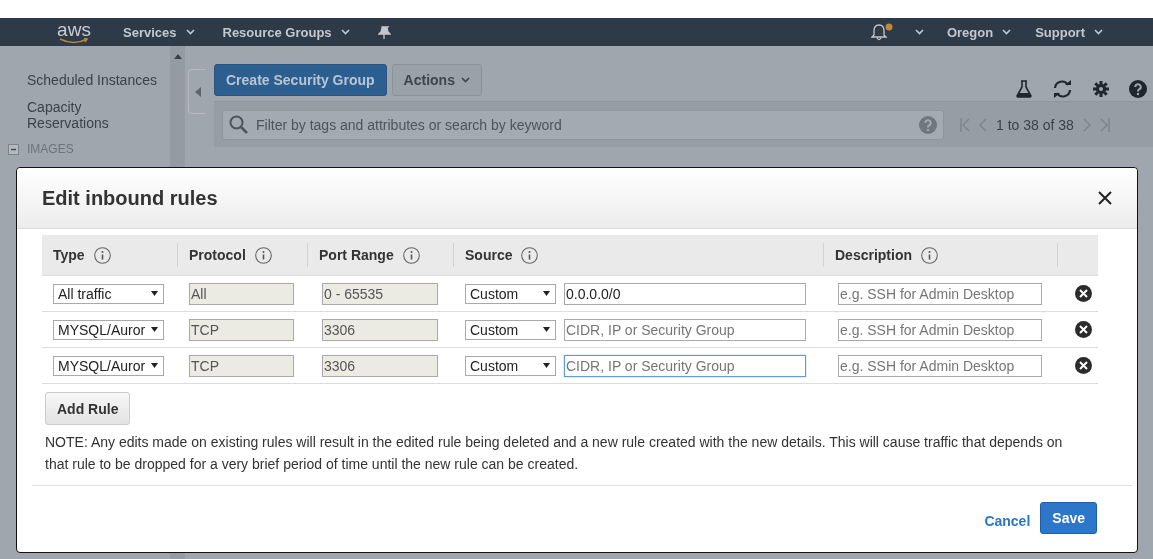  I want to click on nav-menu: Resource Groups, so click(286, 32).